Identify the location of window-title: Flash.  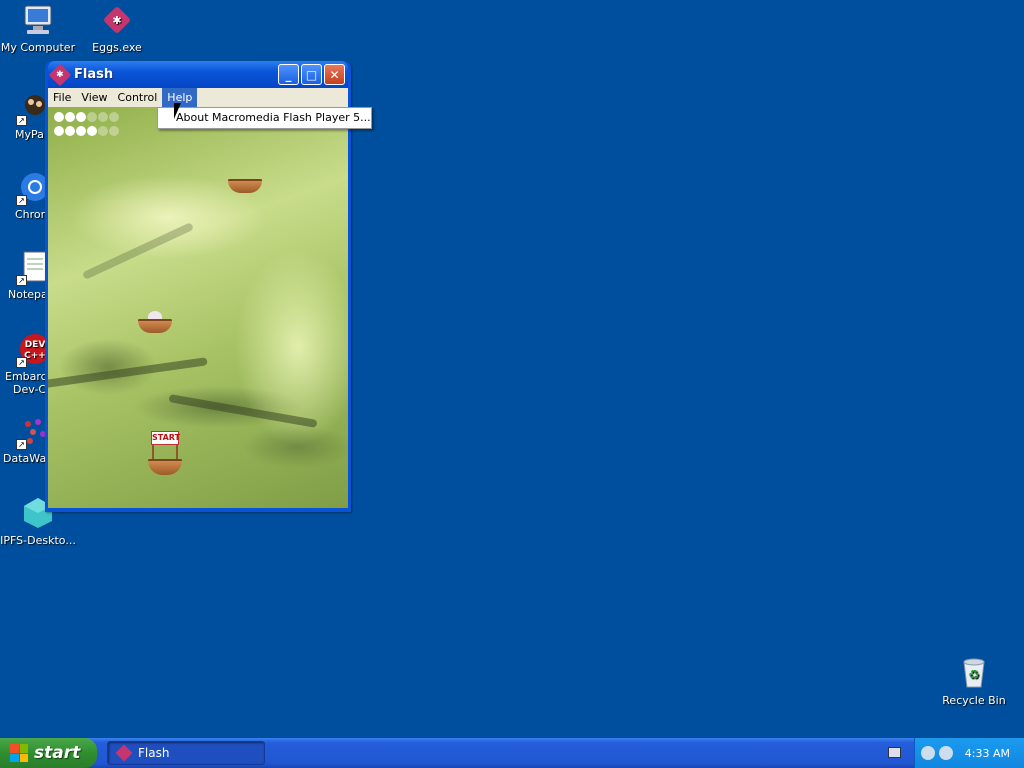
(94, 74).